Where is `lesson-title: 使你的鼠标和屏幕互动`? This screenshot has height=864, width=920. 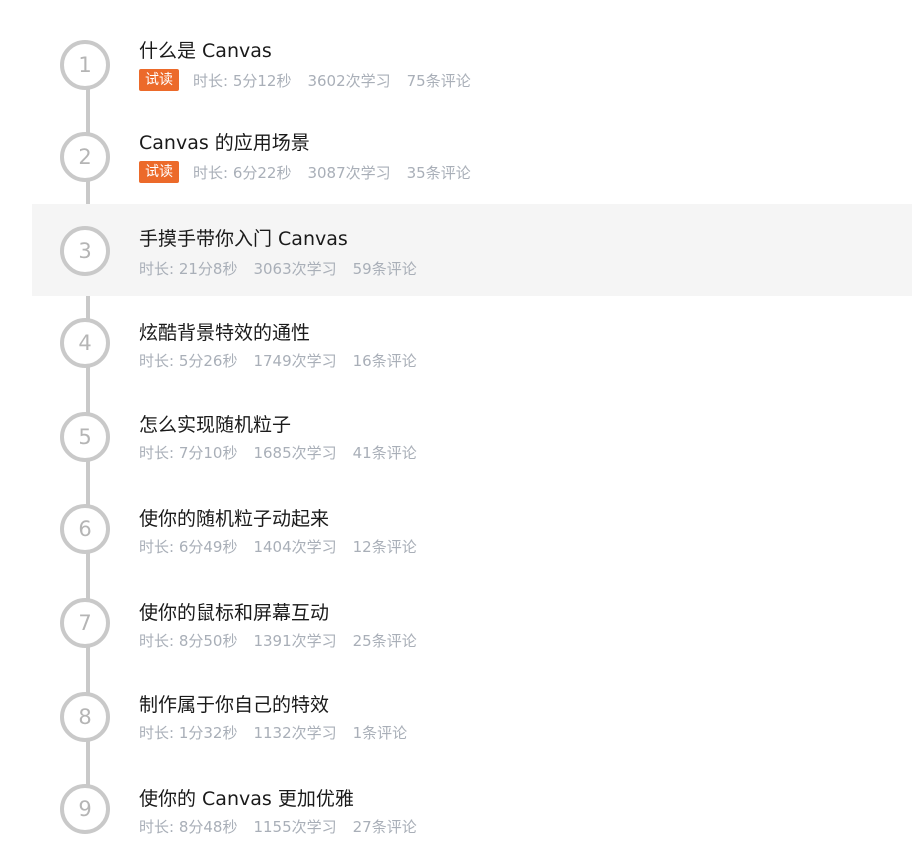 lesson-title: 使你的鼠标和屏幕互动 is located at coordinates (234, 611).